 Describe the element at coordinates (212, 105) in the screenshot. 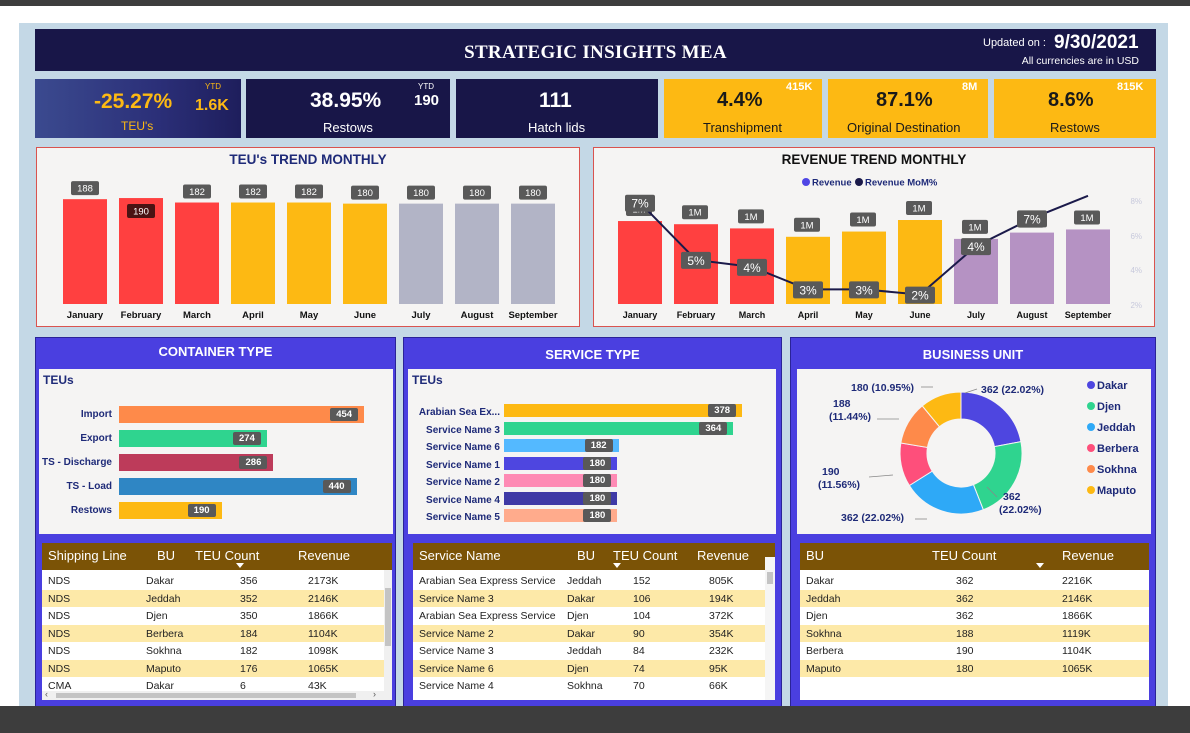

I see `kpi-ytd-value: 1.6K` at that location.